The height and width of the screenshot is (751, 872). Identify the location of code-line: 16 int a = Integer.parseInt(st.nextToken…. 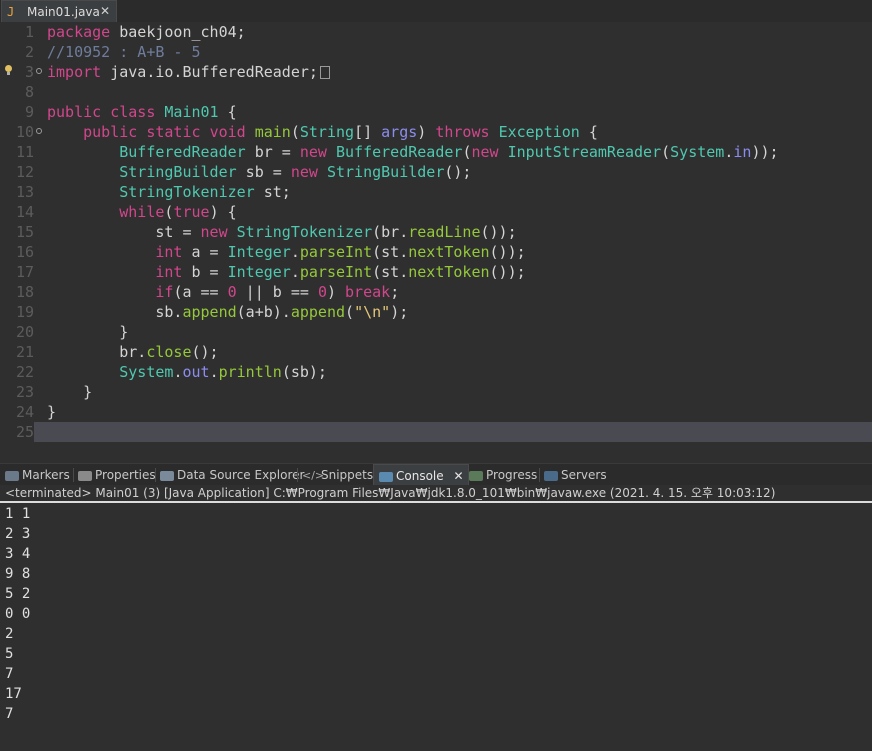
(436, 252).